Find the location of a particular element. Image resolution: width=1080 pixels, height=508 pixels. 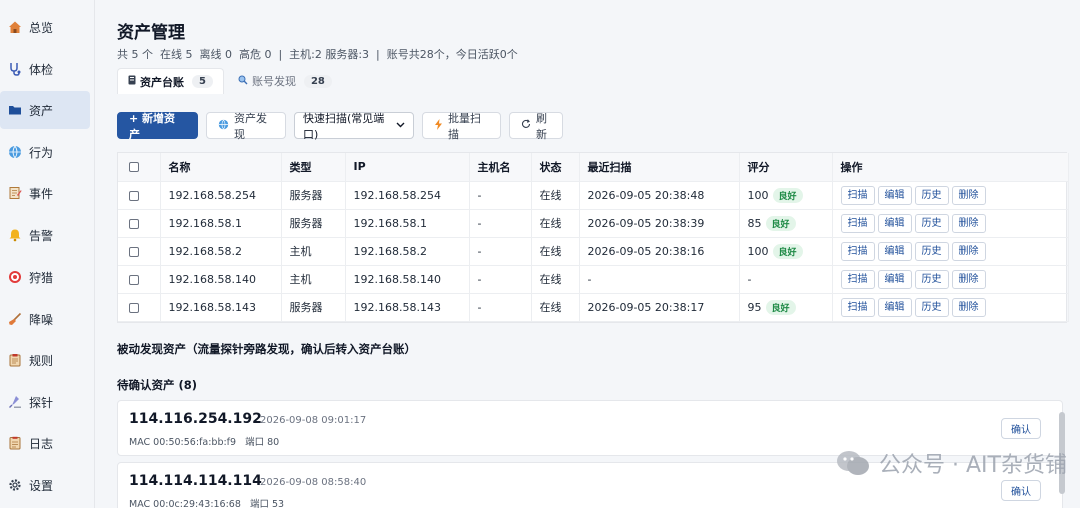

column-header: 主机名 is located at coordinates (500, 167).